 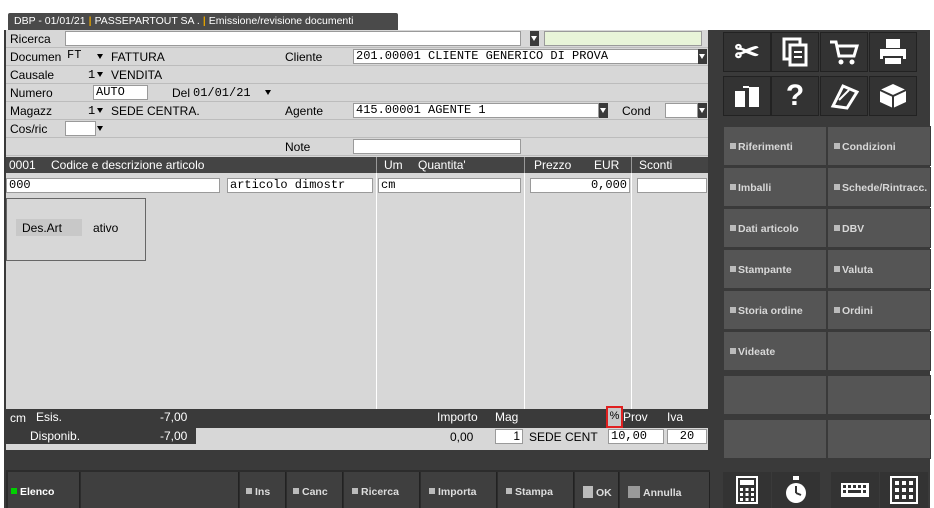 I want to click on col-currency-header: EUR, so click(x=607, y=165).